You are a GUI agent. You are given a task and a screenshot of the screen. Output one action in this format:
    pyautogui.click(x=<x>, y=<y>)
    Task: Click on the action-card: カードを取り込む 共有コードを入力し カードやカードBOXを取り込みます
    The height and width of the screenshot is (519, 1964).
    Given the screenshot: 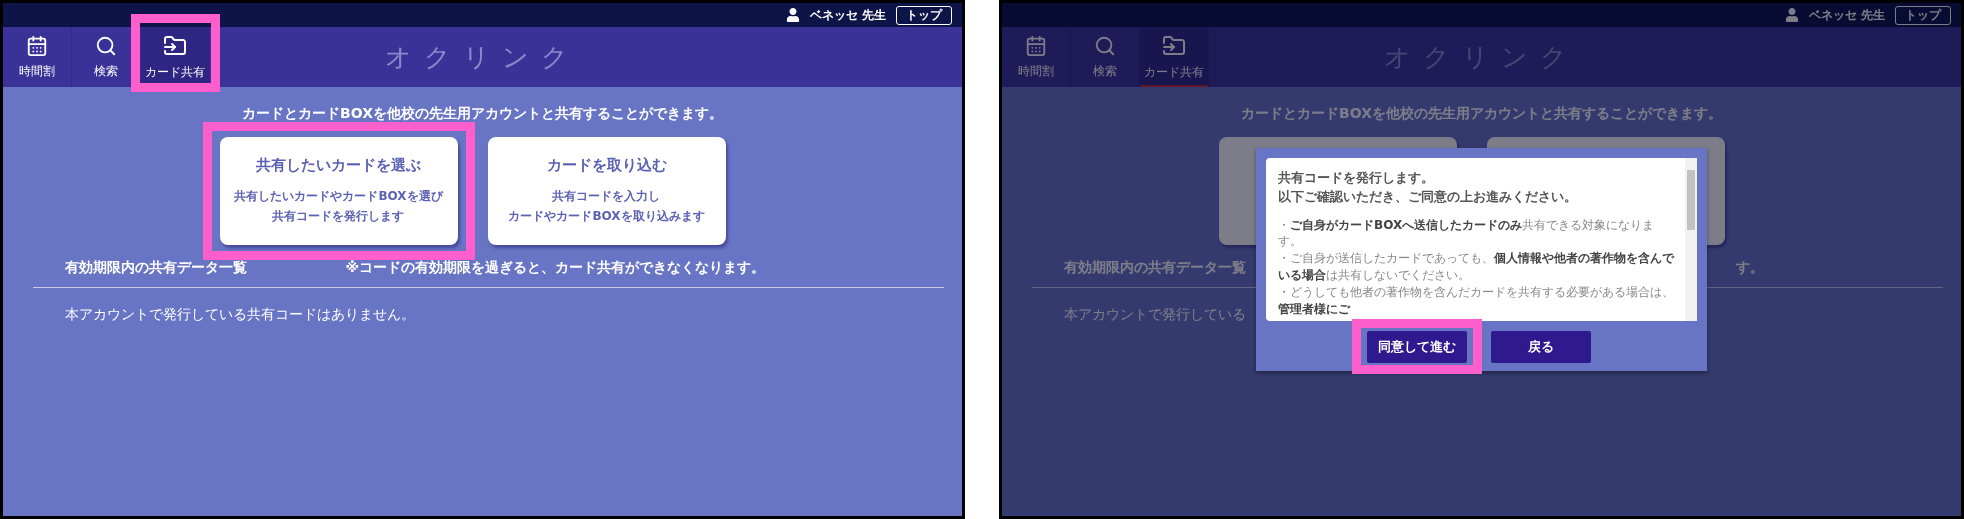 What is the action you would take?
    pyautogui.click(x=606, y=191)
    